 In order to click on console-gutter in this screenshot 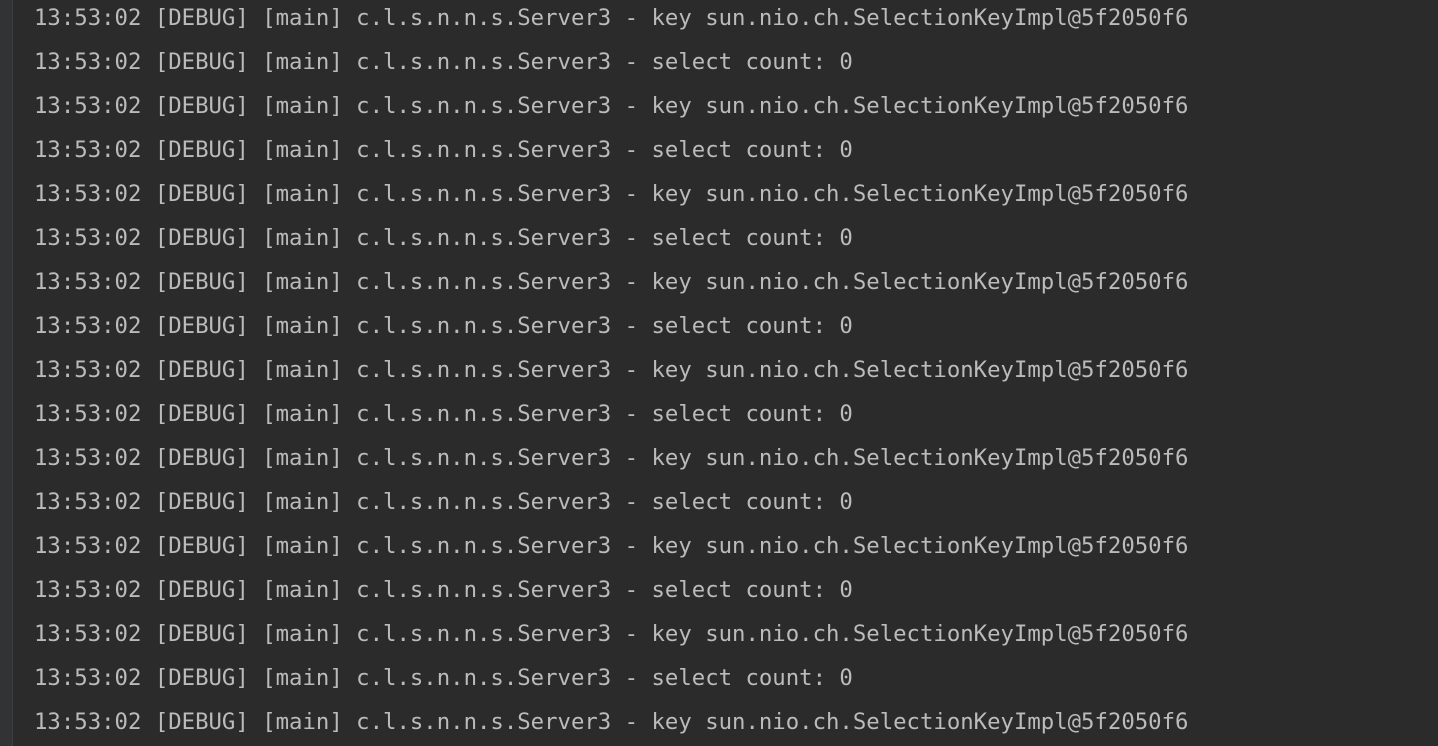, I will do `click(6, 373)`.